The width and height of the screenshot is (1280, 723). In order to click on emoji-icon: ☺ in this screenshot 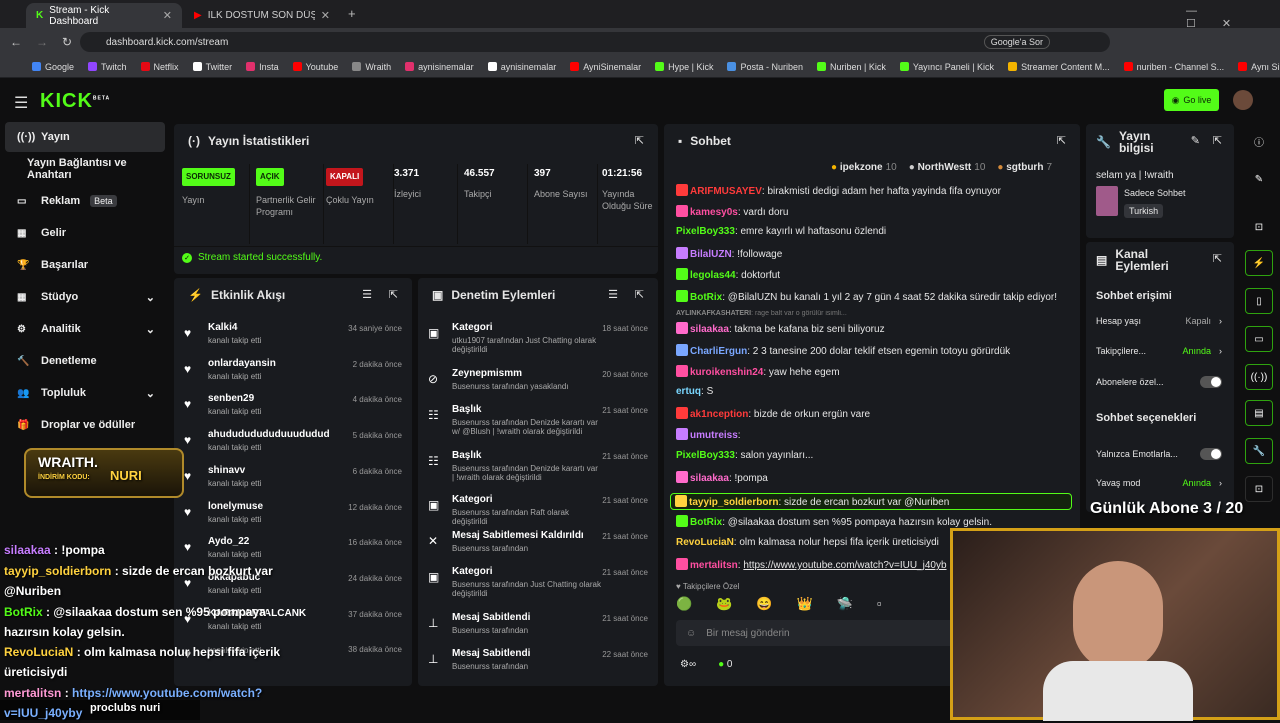, I will do `click(691, 633)`.